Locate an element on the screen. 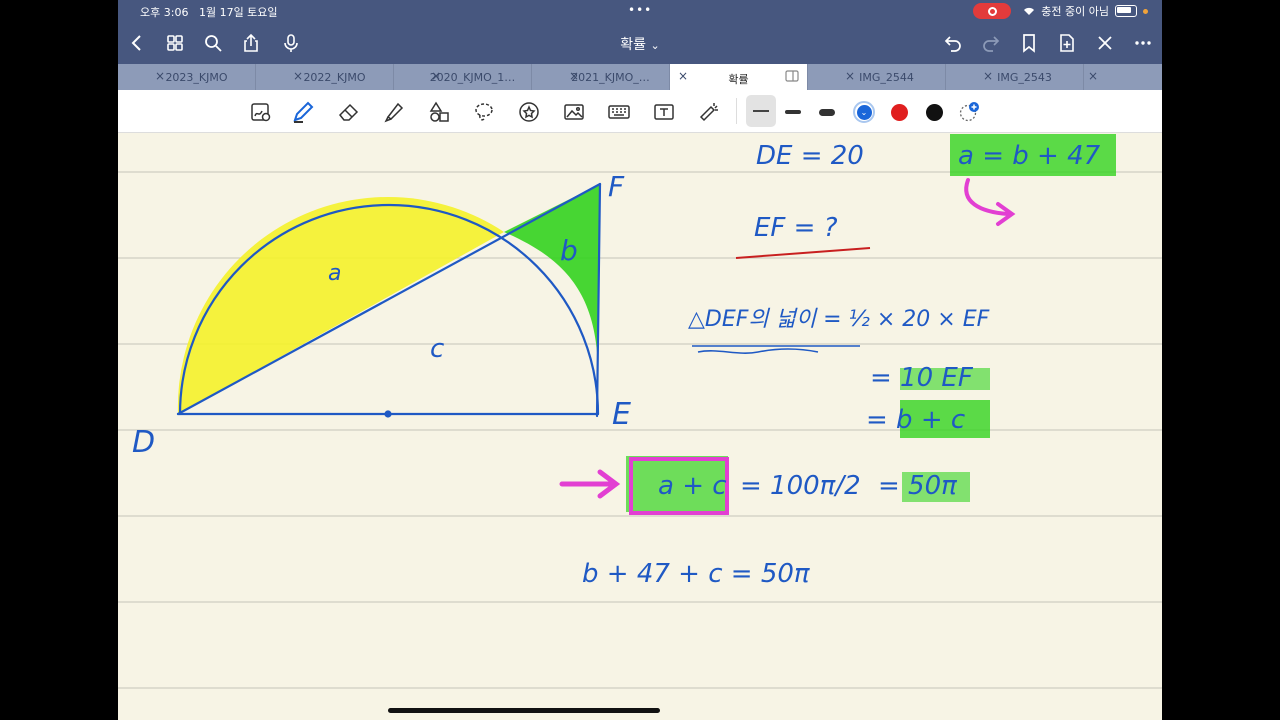  status-right: 충전 중이 아님 is located at coordinates (1060, 11).